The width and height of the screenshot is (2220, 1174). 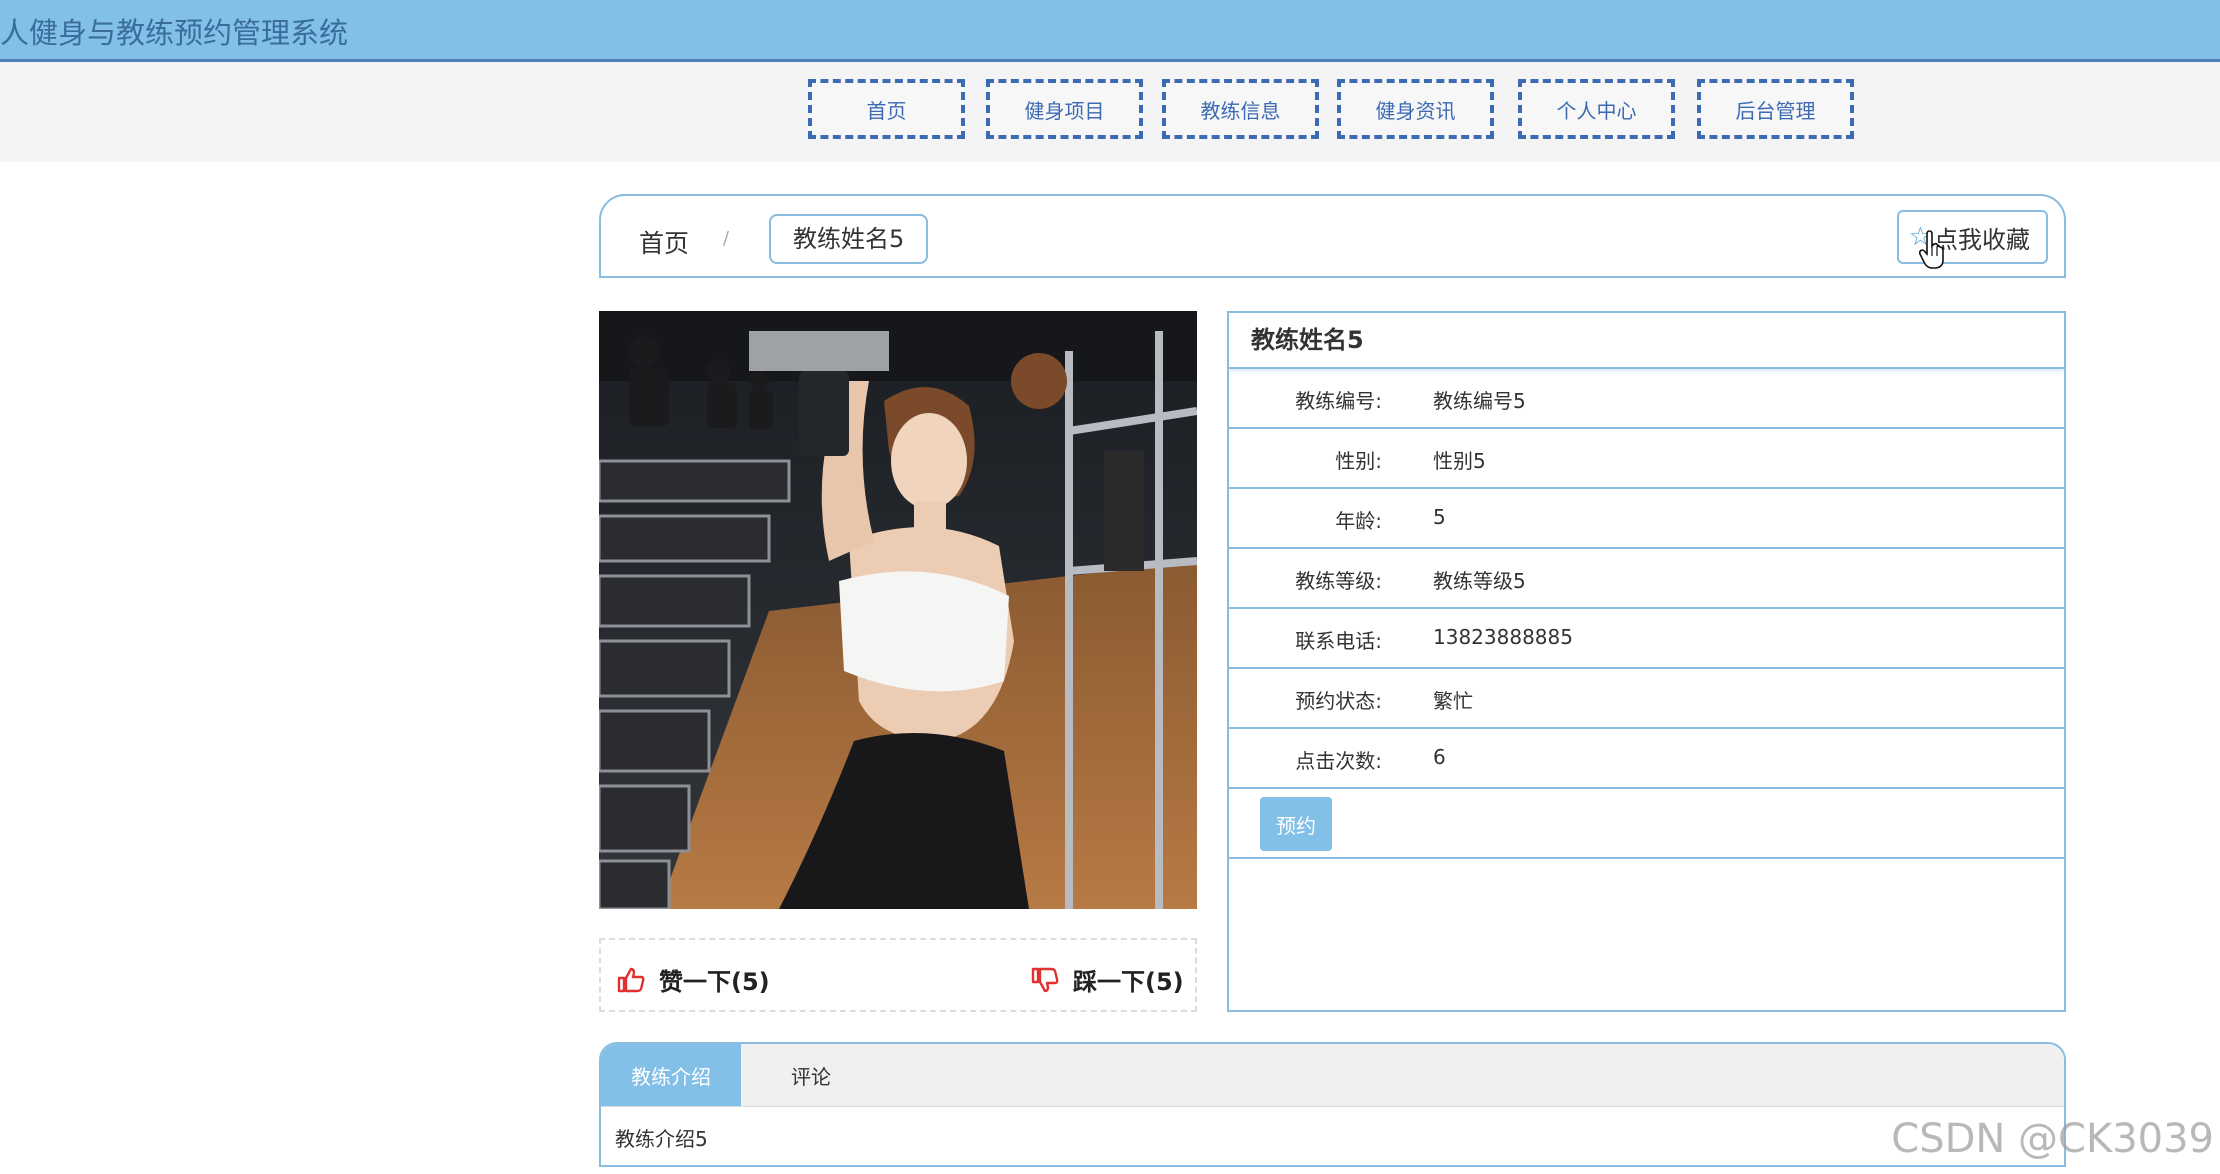 I want to click on info-value: 繁忙, so click(x=1453, y=701).